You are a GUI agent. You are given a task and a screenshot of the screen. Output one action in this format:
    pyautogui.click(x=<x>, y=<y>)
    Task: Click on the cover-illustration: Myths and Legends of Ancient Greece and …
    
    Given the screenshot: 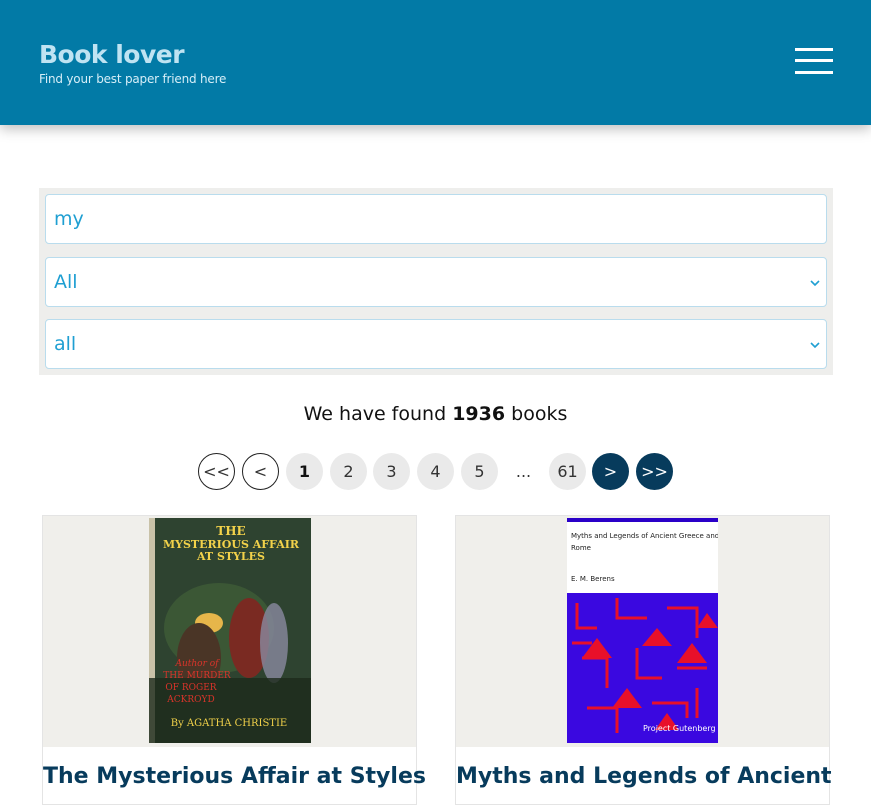 What is the action you would take?
    pyautogui.click(x=642, y=630)
    